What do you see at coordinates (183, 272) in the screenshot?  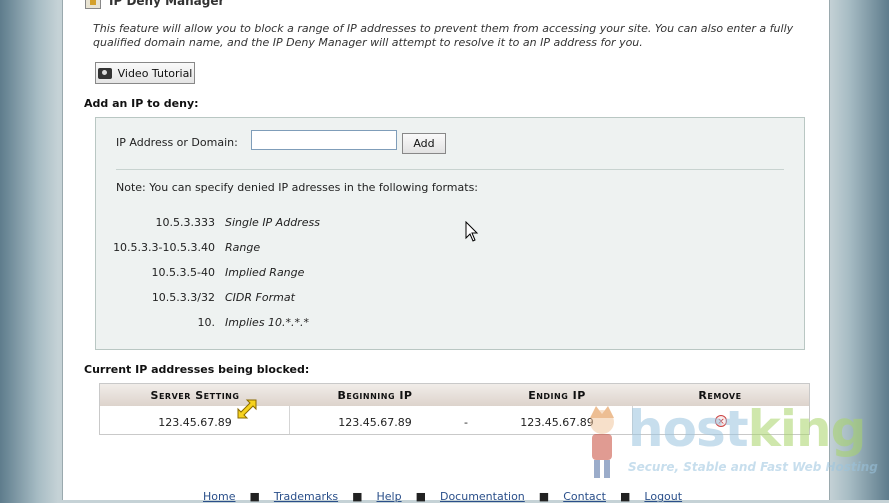 I see `format-ip: 10.5.3.5-40` at bounding box center [183, 272].